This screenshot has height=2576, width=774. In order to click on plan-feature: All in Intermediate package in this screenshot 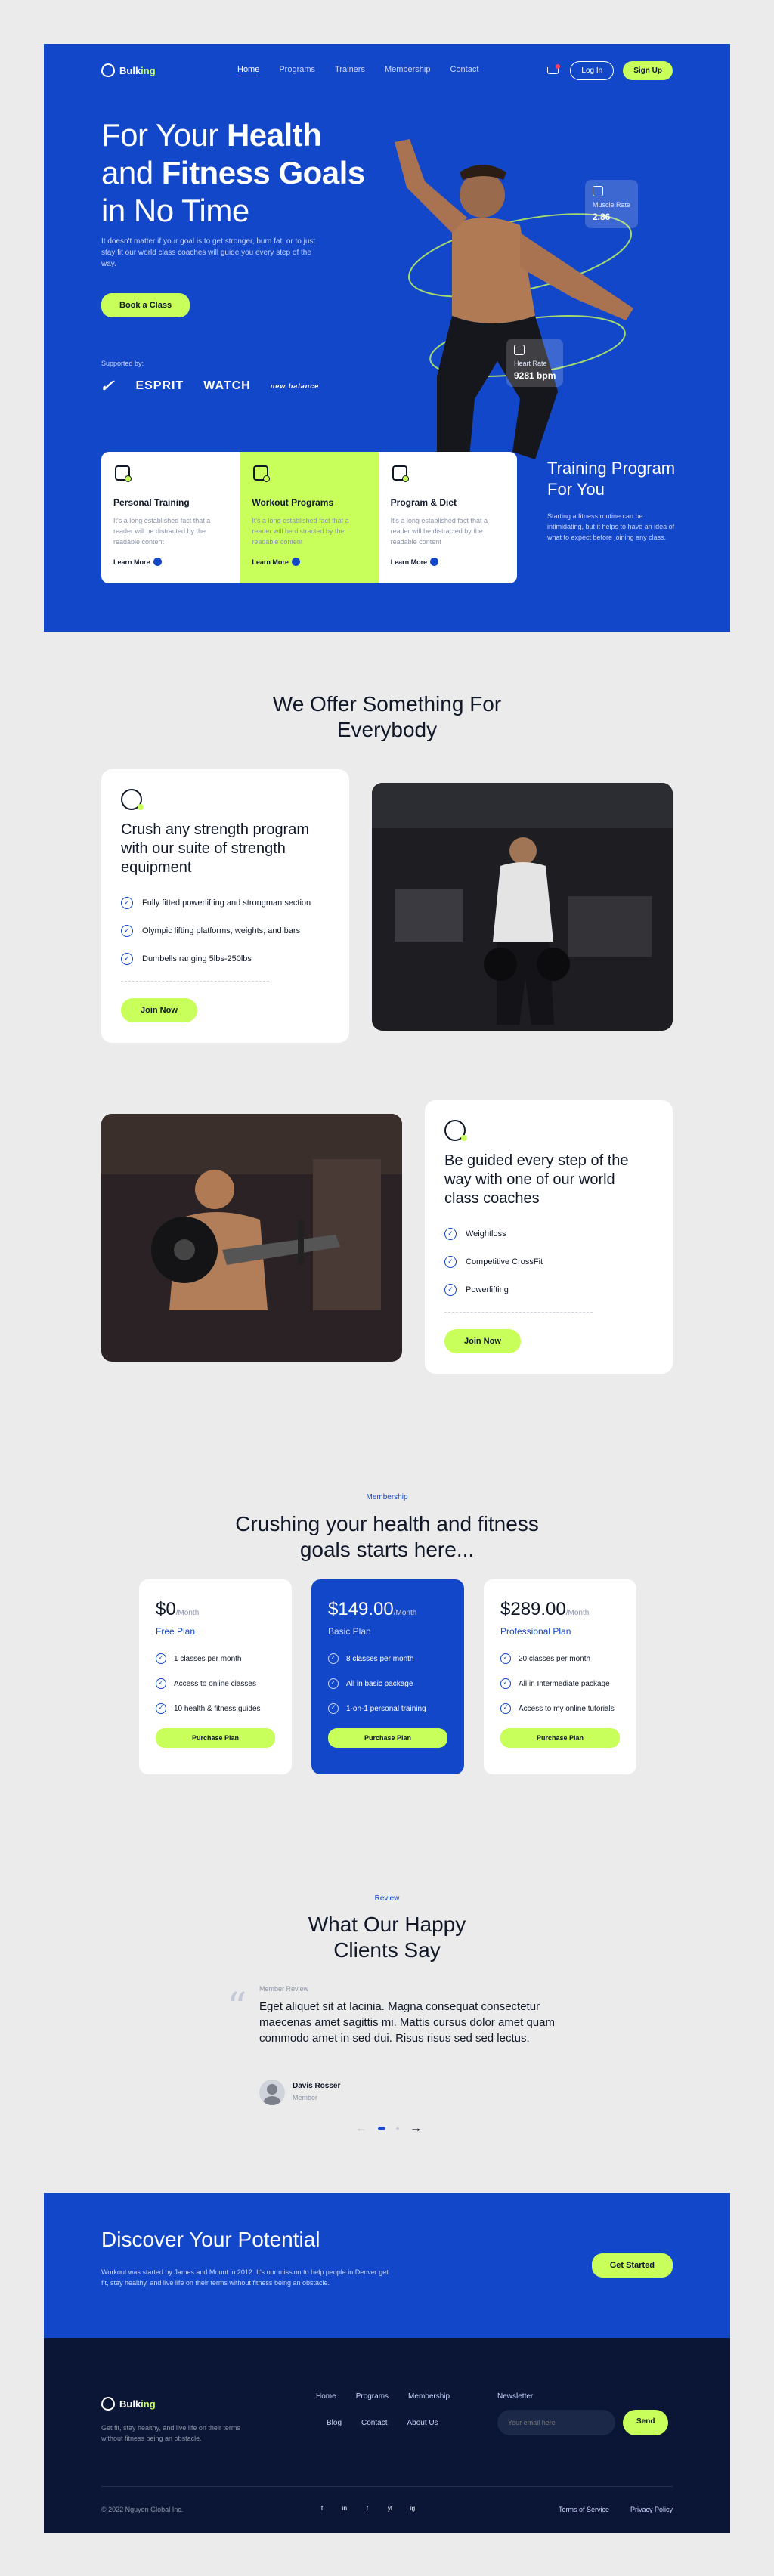, I will do `click(560, 1684)`.